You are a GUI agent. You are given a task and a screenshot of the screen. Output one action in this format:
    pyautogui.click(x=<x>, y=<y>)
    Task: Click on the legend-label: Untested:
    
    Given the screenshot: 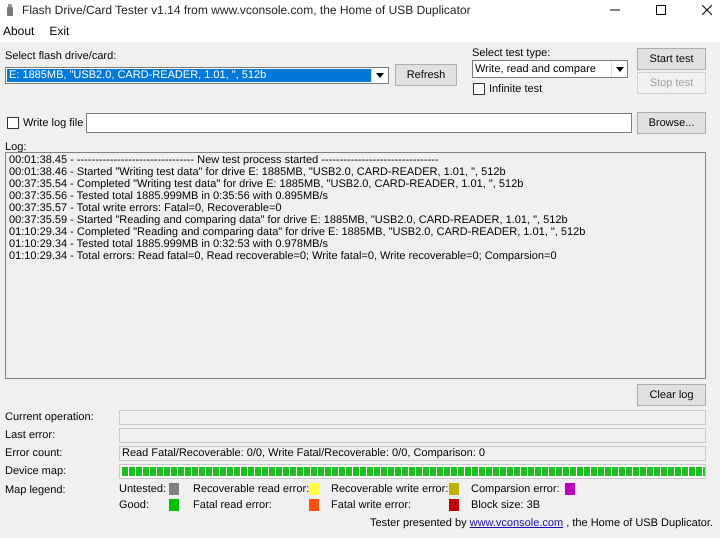 What is the action you would take?
    pyautogui.click(x=143, y=489)
    